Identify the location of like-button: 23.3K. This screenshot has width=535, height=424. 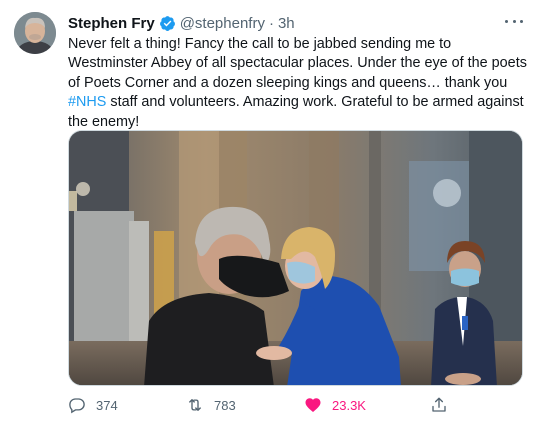
(335, 405).